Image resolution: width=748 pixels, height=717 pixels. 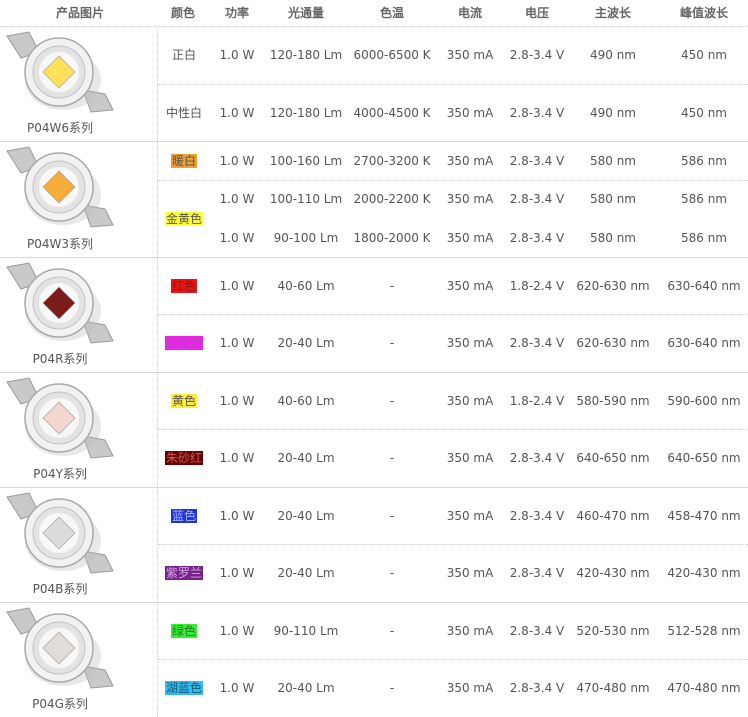 I want to click on cell-dominant-wavelength: 420-430 nm, so click(x=613, y=573).